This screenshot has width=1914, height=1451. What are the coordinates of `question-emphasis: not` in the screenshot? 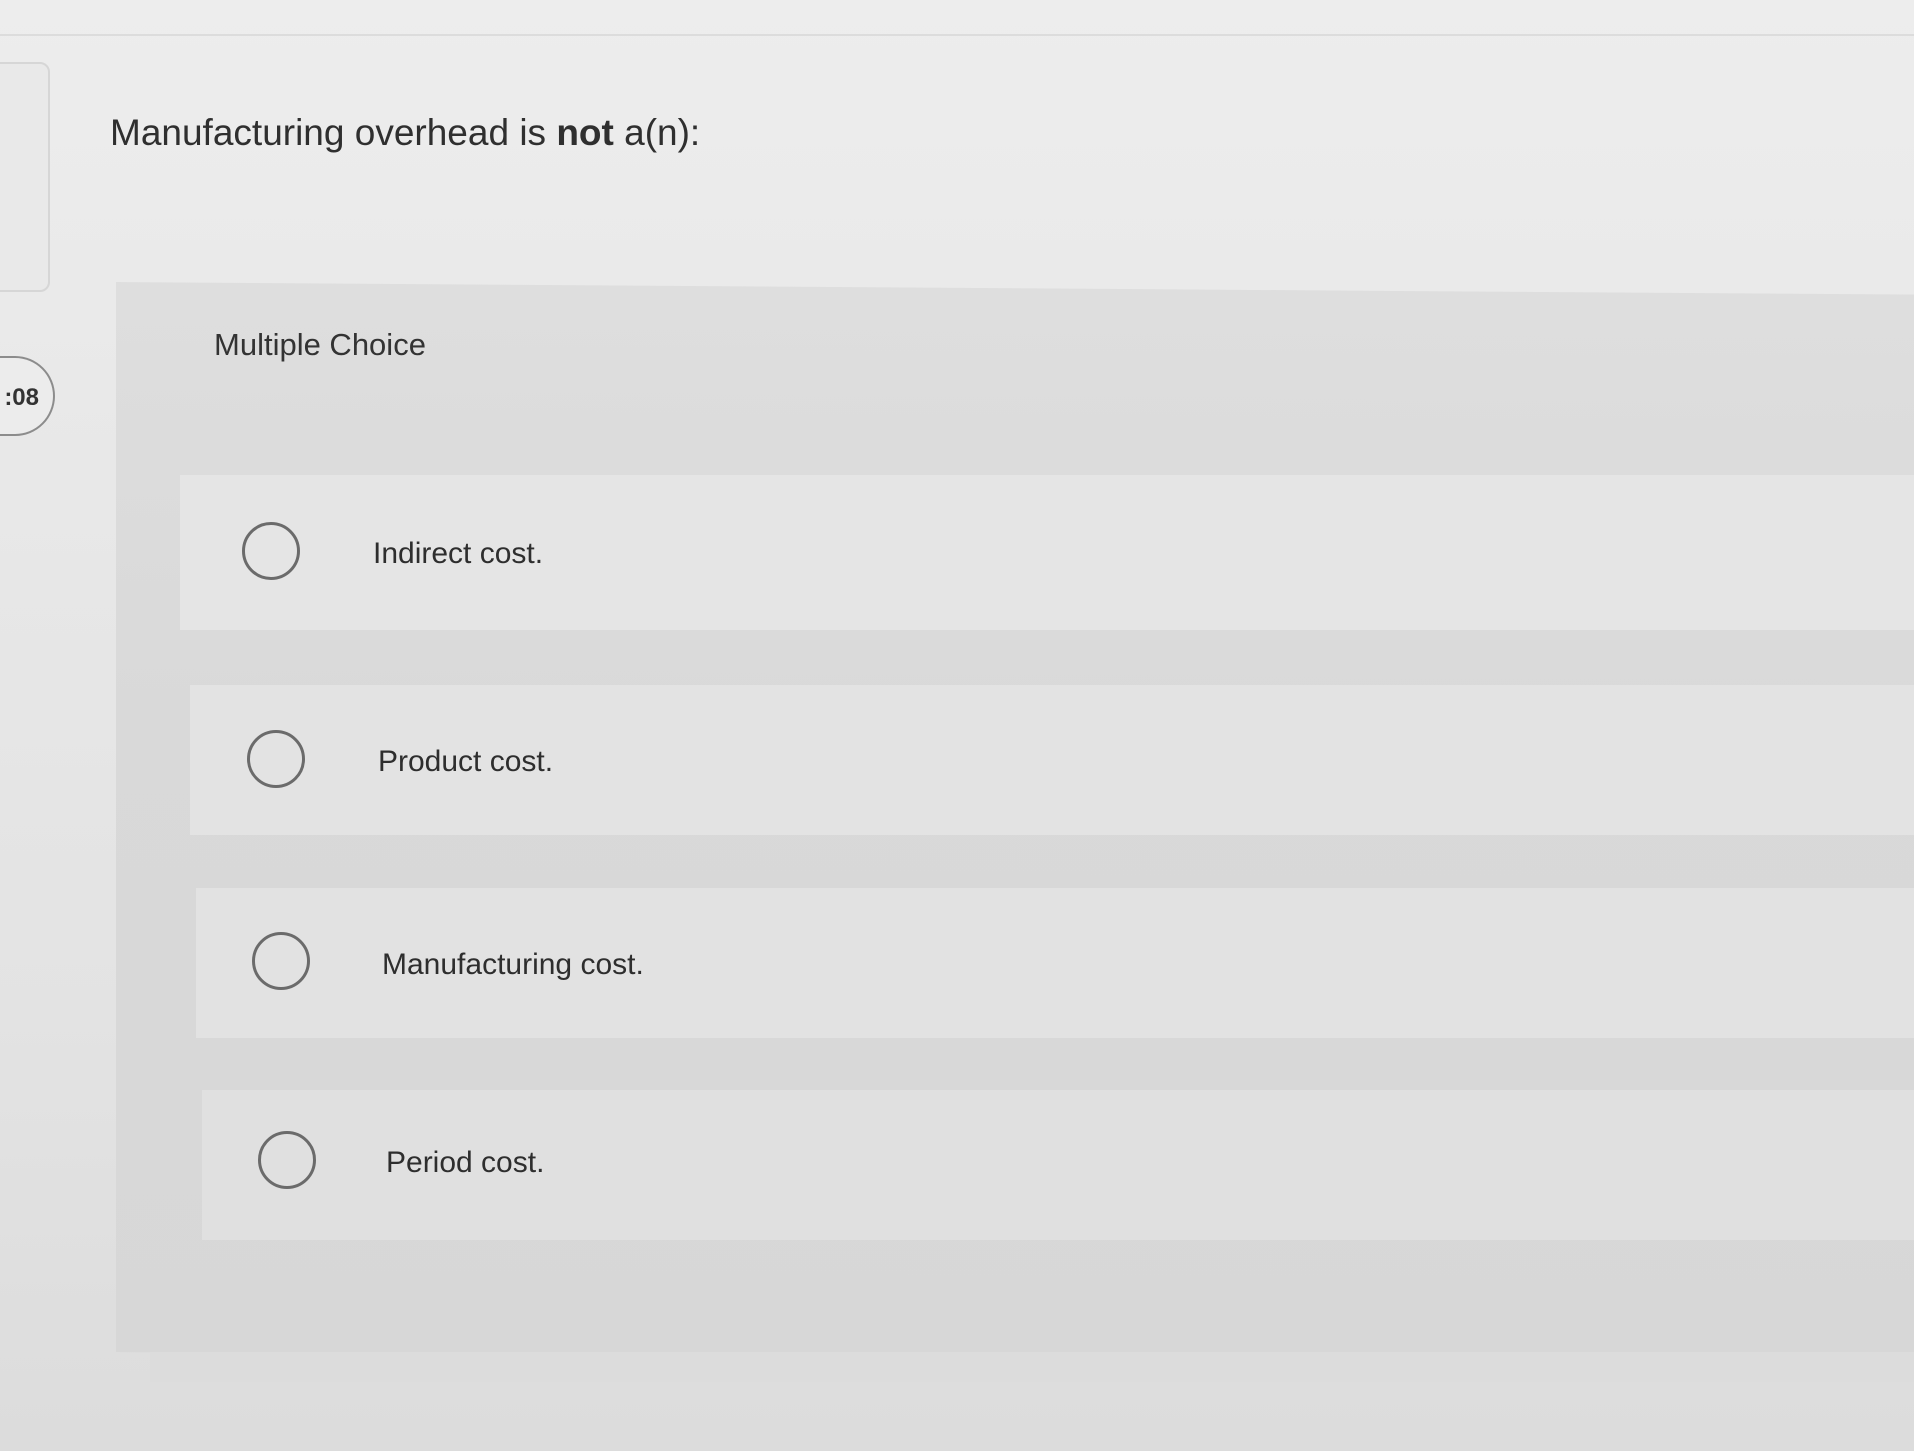 It's located at (585, 132).